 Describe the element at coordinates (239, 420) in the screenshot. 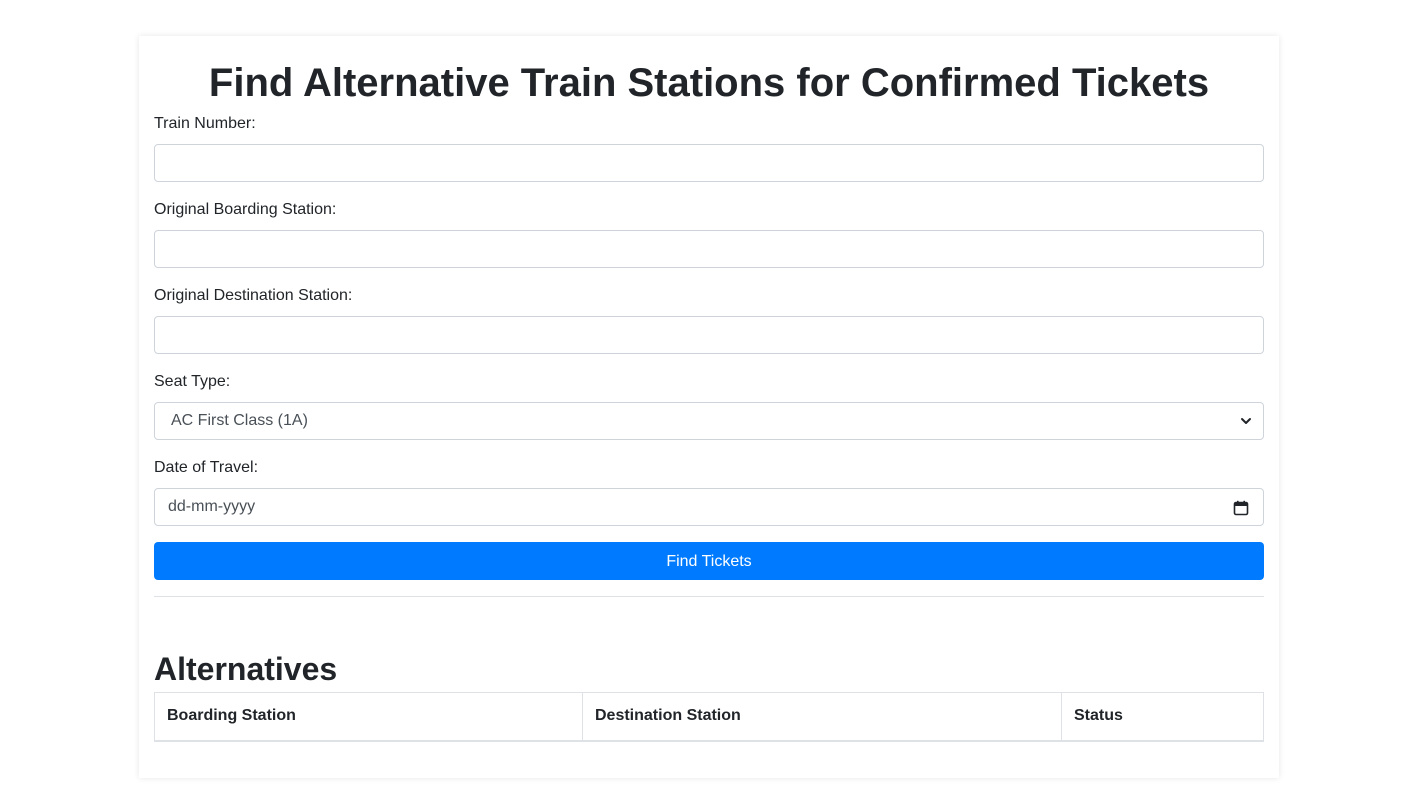

I see `seat-type-selected-value: AC First Class (1A)` at that location.